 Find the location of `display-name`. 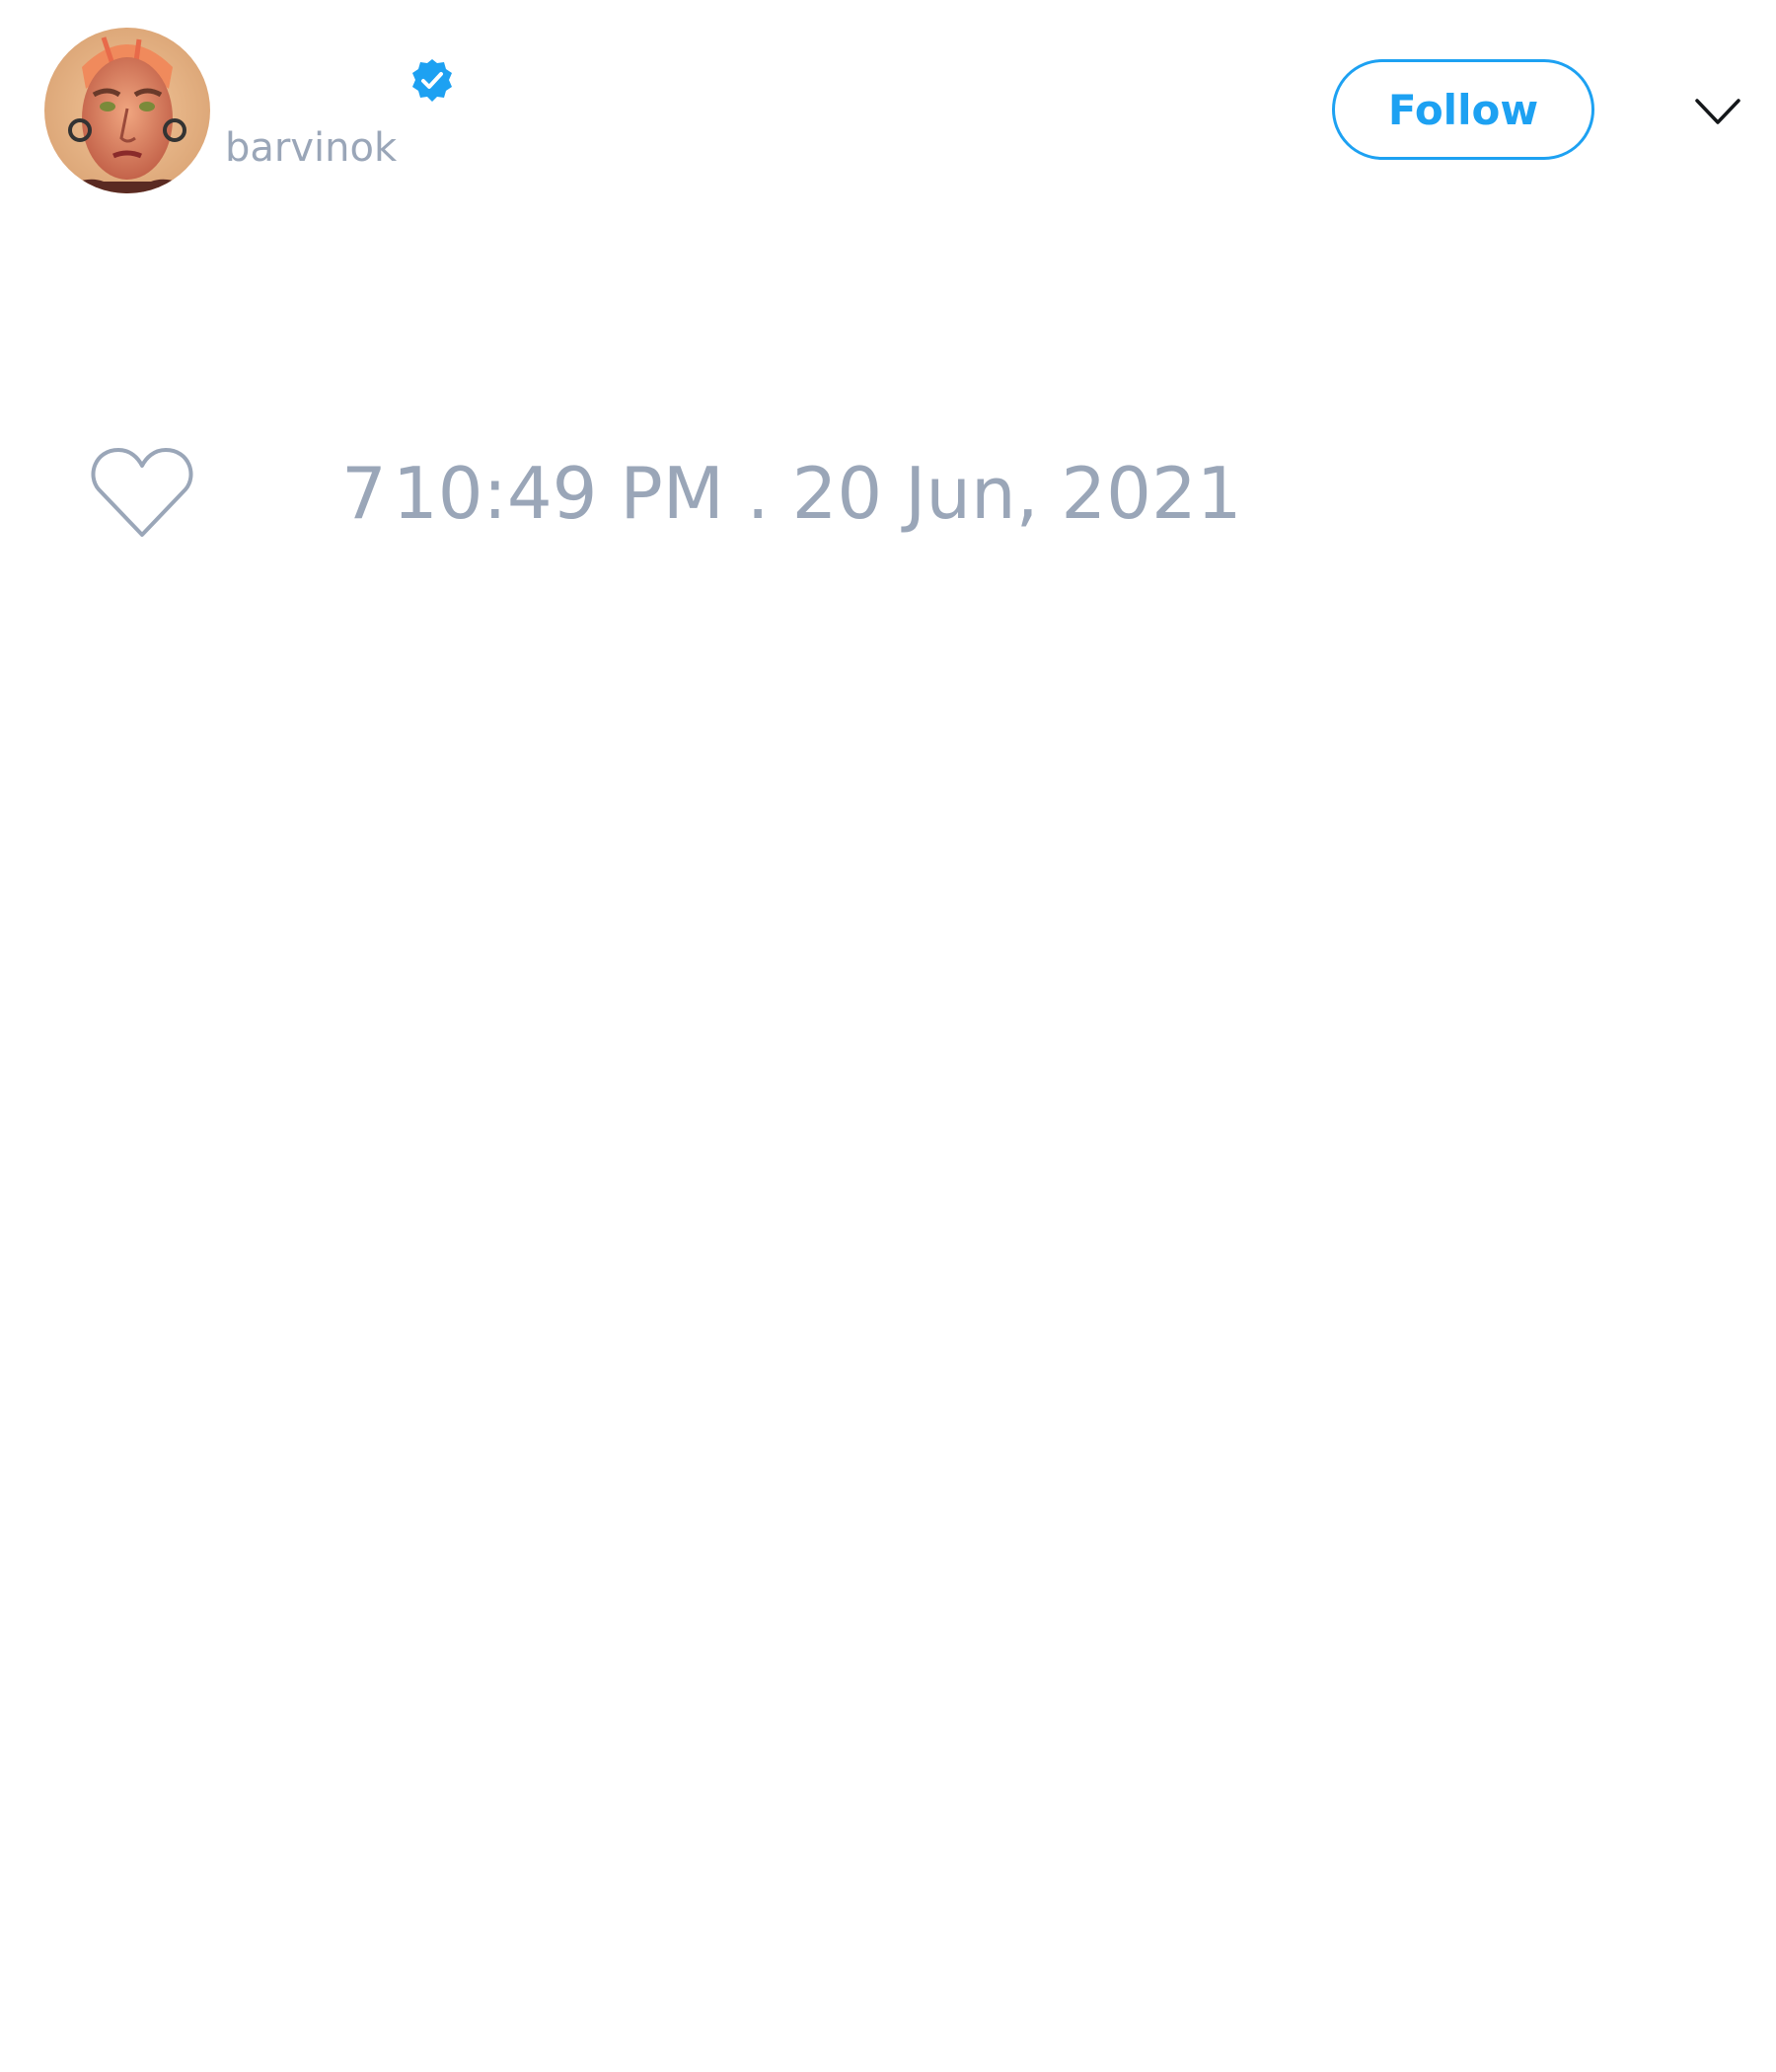

display-name is located at coordinates (314, 79).